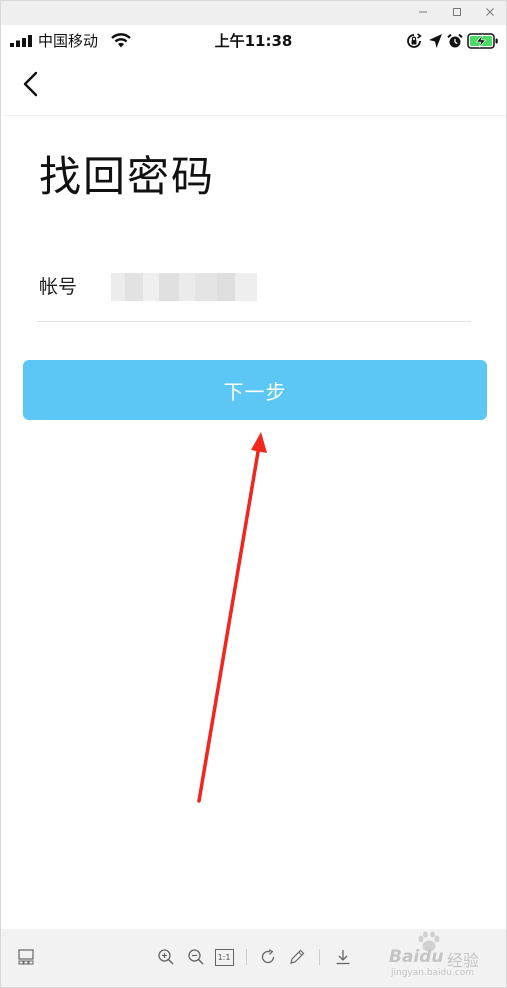  Describe the element at coordinates (433, 973) in the screenshot. I see `watermark-site: jingyan.baidu.com` at that location.